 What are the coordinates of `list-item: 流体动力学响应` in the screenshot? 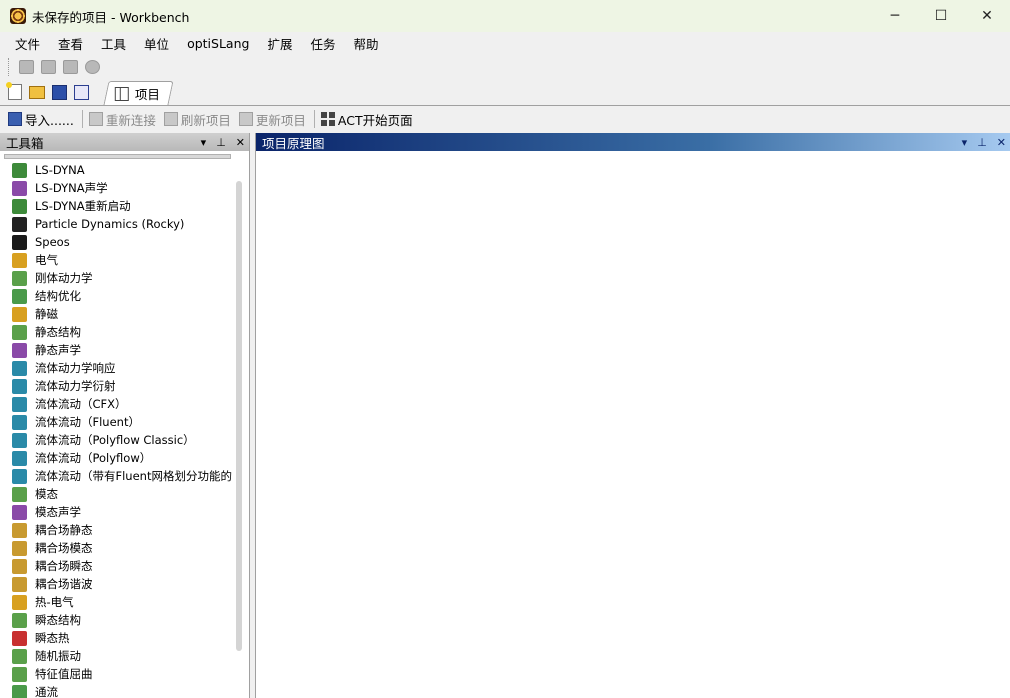 It's located at (122, 368).